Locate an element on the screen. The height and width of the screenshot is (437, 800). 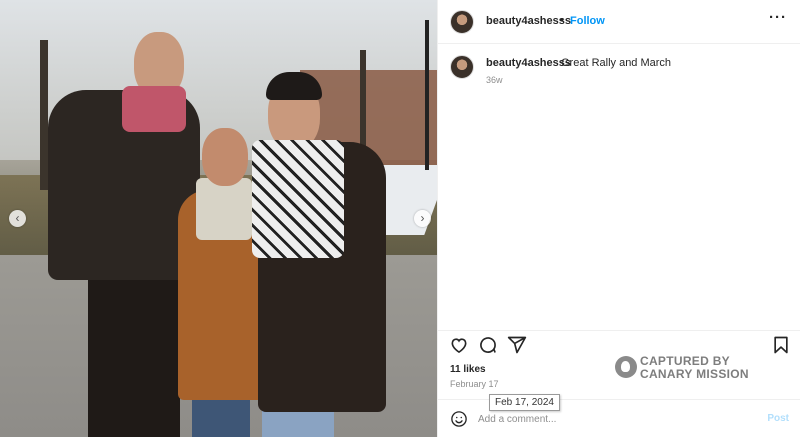
comment-icon is located at coordinates (488, 345).